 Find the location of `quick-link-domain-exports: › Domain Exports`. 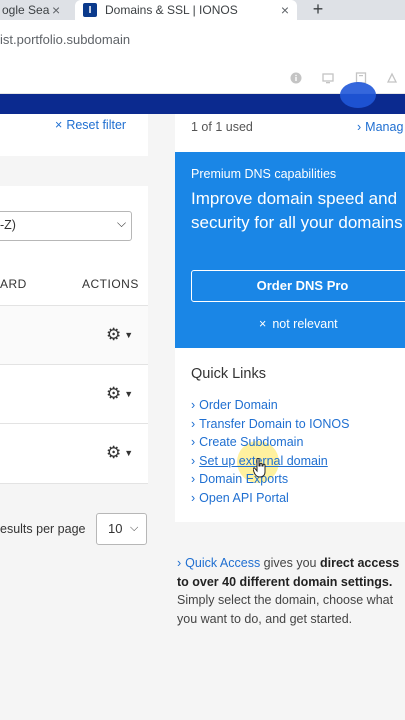

quick-link-domain-exports: › Domain Exports is located at coordinates (239, 479).